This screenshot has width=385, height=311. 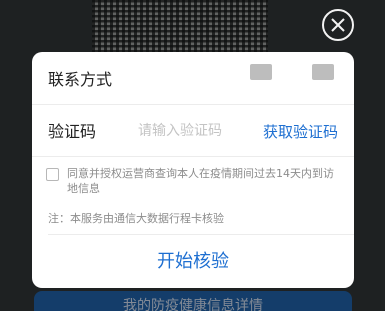 I want to click on code-label: 验证码, so click(x=72, y=131).